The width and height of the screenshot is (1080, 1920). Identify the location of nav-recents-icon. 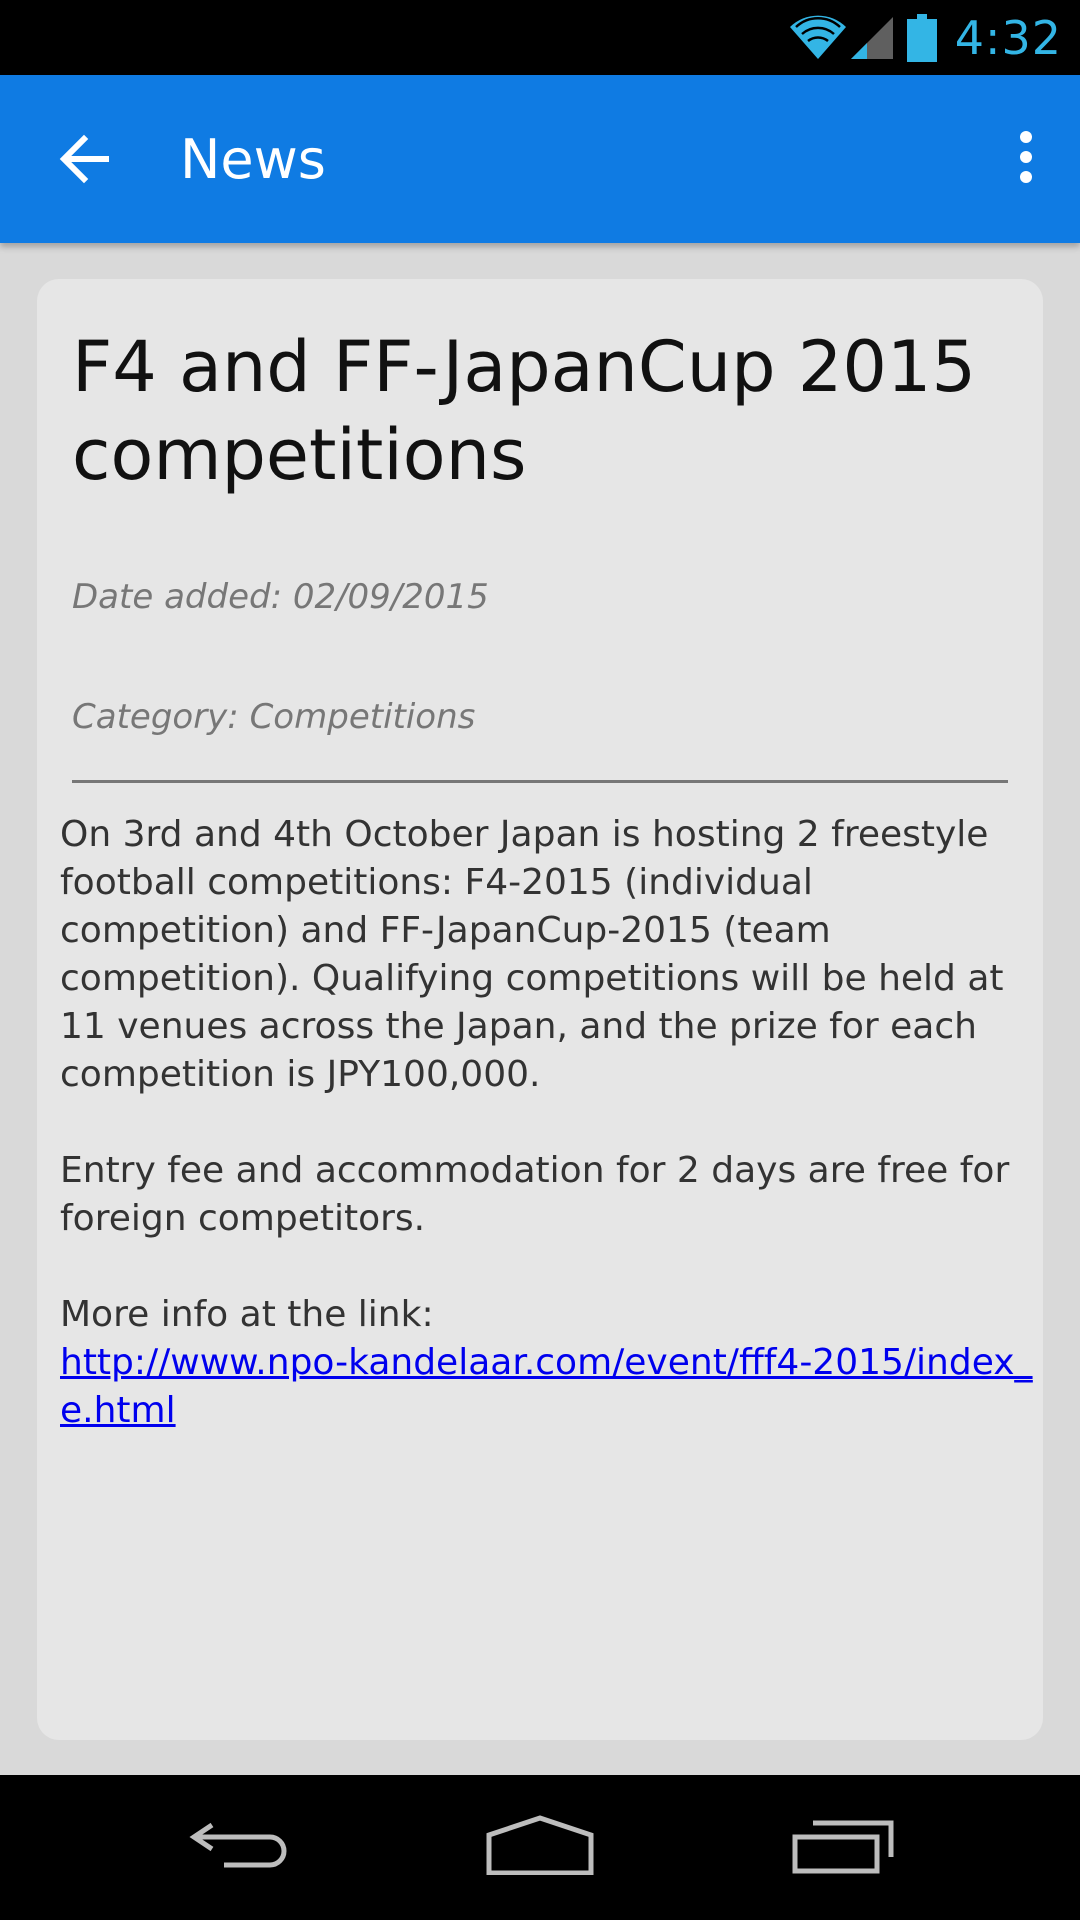
(843, 1847).